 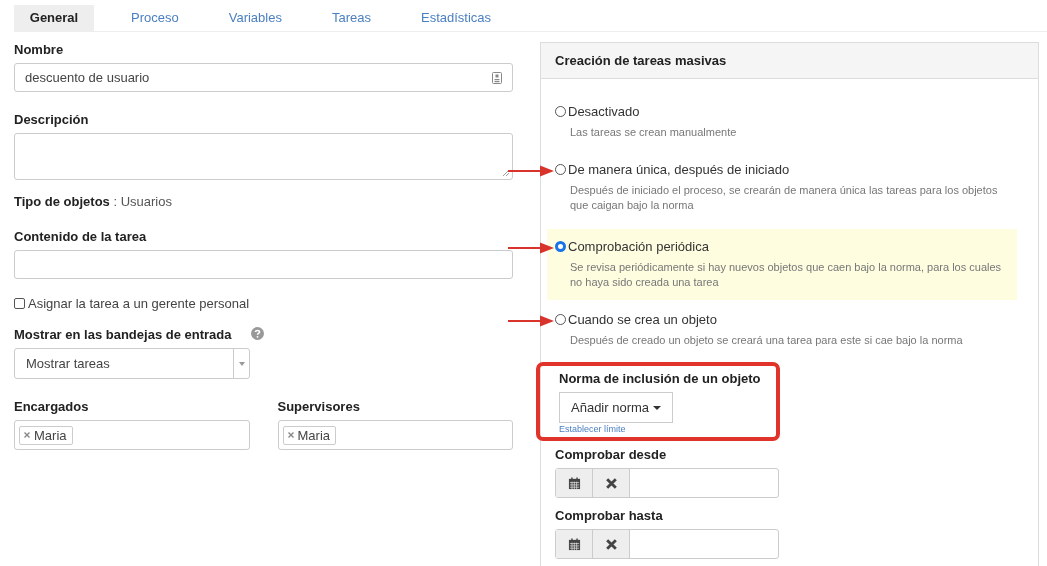 What do you see at coordinates (766, 340) in the screenshot?
I see `option-description: Después de creado un objeto se creará una tarea para este si cae bajo la norma` at bounding box center [766, 340].